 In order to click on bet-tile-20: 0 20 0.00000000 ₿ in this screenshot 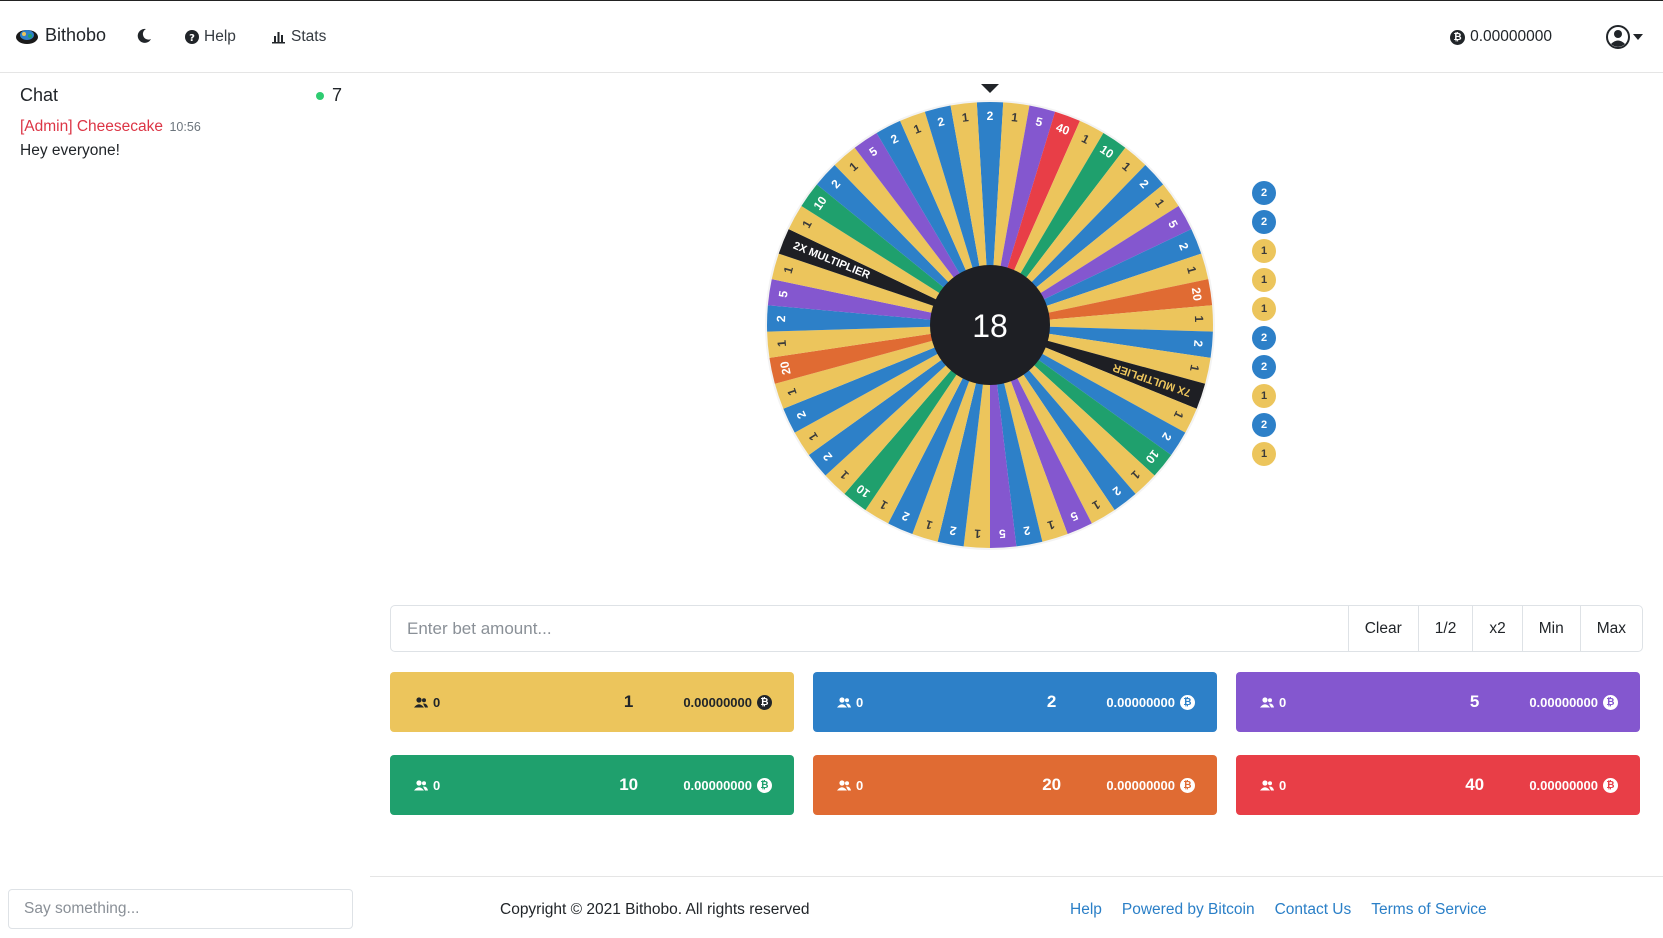, I will do `click(1015, 785)`.